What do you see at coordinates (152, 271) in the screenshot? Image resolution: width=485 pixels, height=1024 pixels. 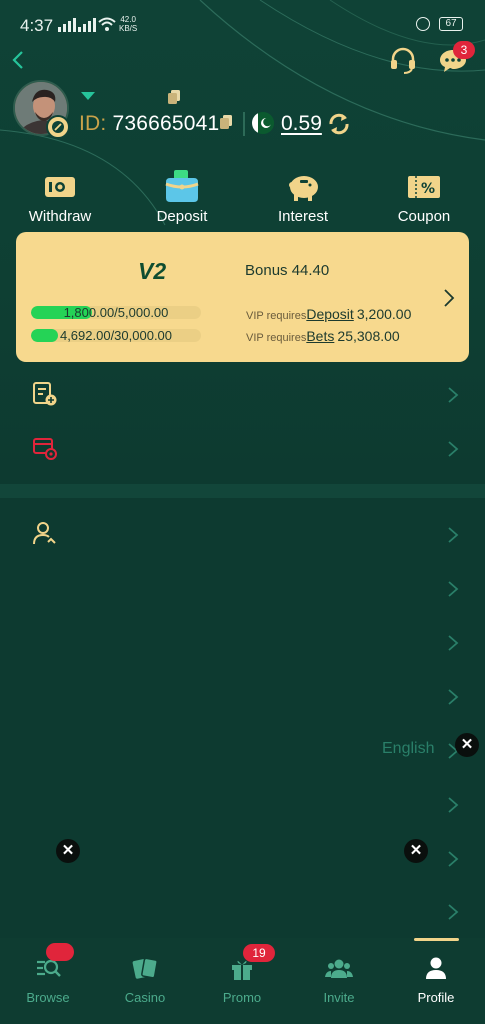 I see `vip-level: V2` at bounding box center [152, 271].